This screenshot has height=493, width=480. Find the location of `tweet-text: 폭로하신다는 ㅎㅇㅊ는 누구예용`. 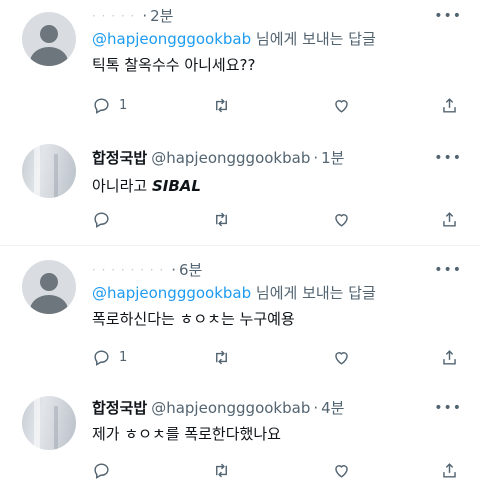

tweet-text: 폭로하신다는 ㅎㅇㅊ는 누구예용 is located at coordinates (193, 319).